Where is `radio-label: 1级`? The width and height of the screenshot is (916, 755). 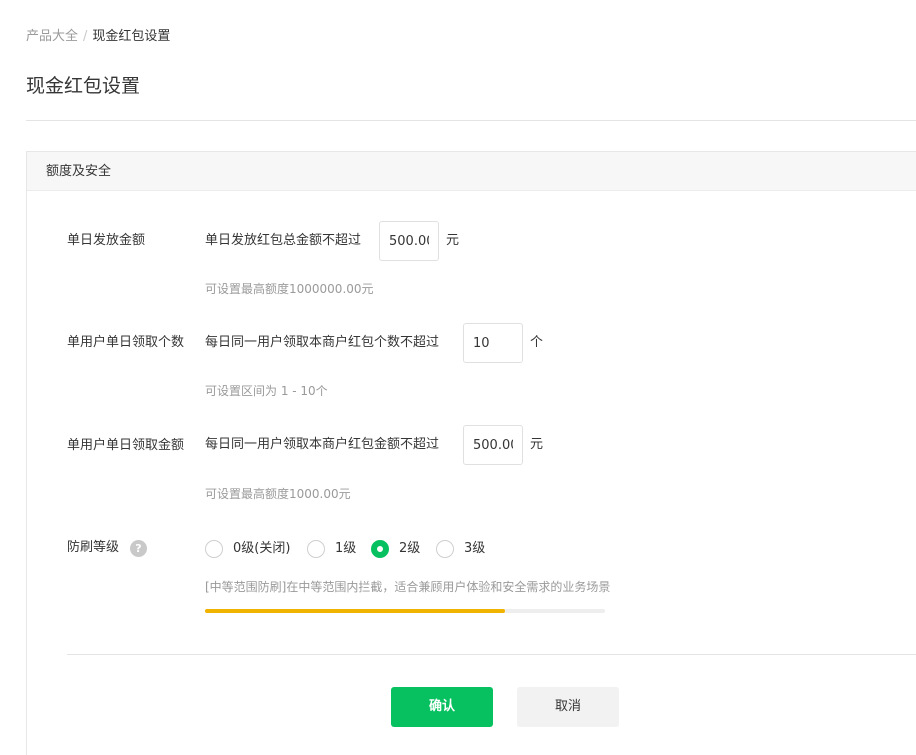
radio-label: 1级 is located at coordinates (346, 548).